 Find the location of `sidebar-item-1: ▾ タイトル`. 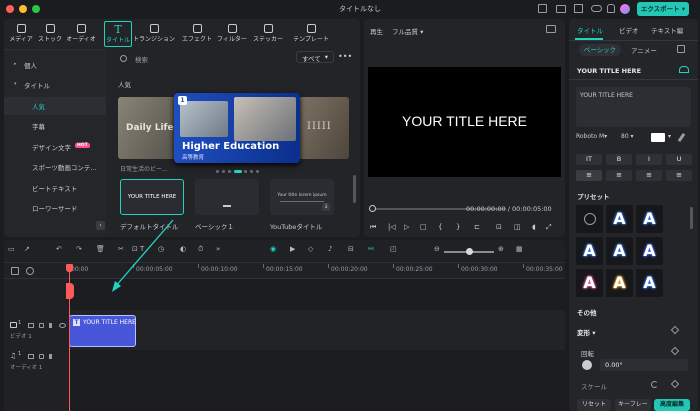

sidebar-item-1: ▾ タイトル is located at coordinates (55, 85).